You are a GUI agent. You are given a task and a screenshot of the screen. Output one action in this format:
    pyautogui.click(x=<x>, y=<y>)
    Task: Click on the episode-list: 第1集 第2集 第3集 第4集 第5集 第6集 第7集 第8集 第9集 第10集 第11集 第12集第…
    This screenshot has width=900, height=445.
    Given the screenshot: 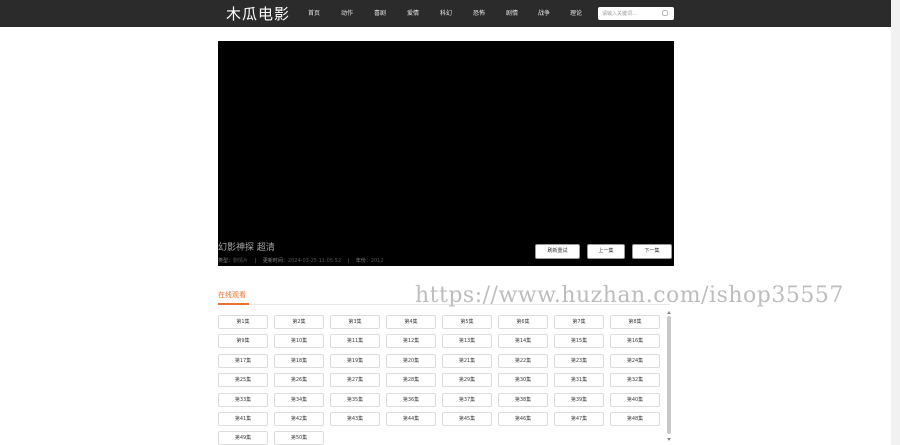 What is the action you would take?
    pyautogui.click(x=443, y=380)
    